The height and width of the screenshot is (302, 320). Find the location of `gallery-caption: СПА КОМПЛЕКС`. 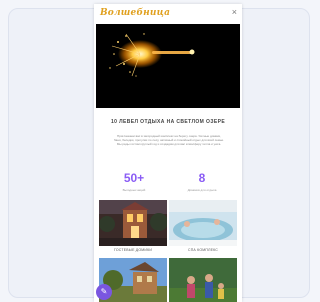

gallery-caption: СПА КОМПЛЕКС is located at coordinates (203, 250).